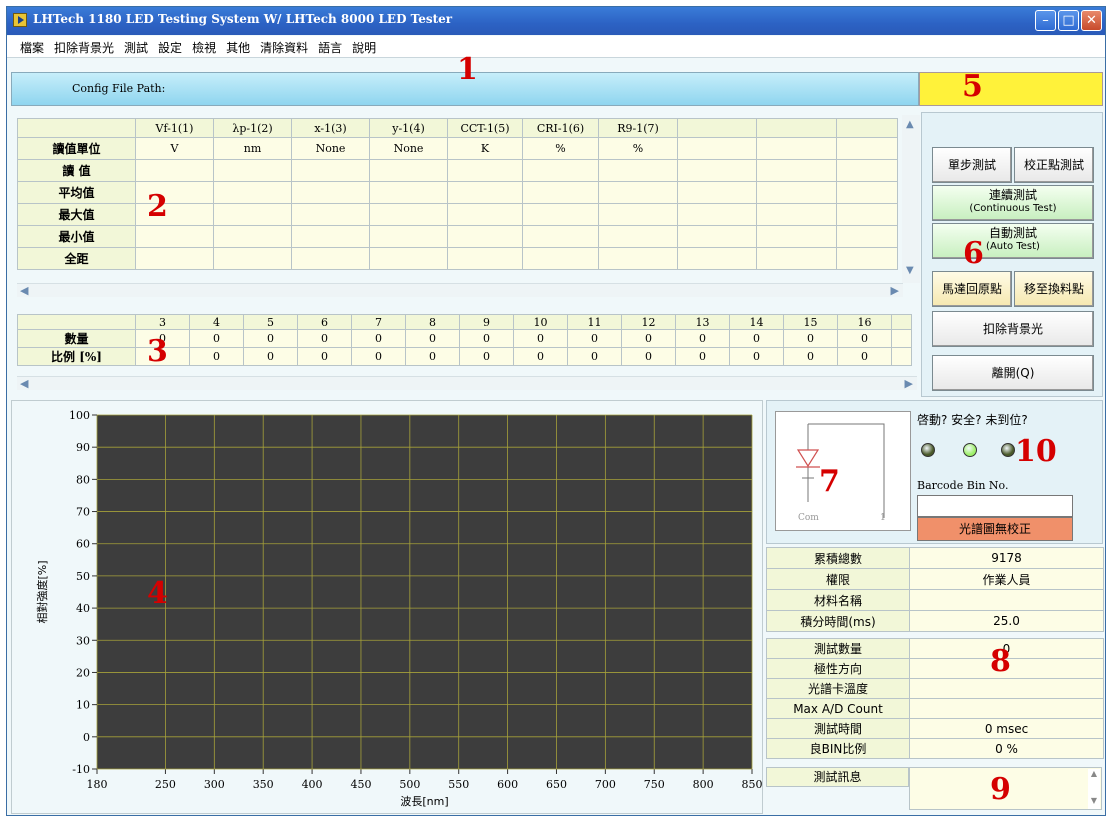 This screenshot has width=1117, height=820. I want to click on x-tick-label: 250, so click(165, 784).